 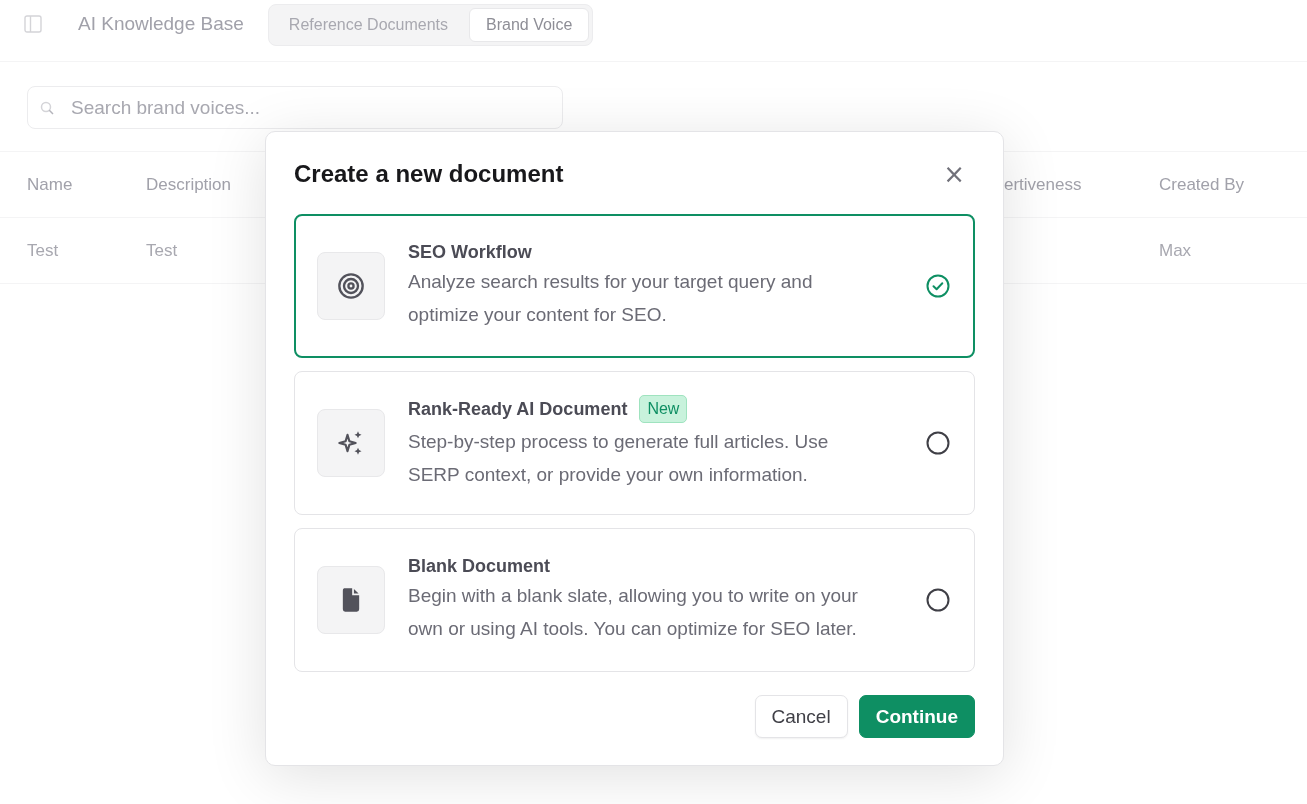 What do you see at coordinates (518, 409) in the screenshot?
I see `option-title: Rank-Ready AI Document` at bounding box center [518, 409].